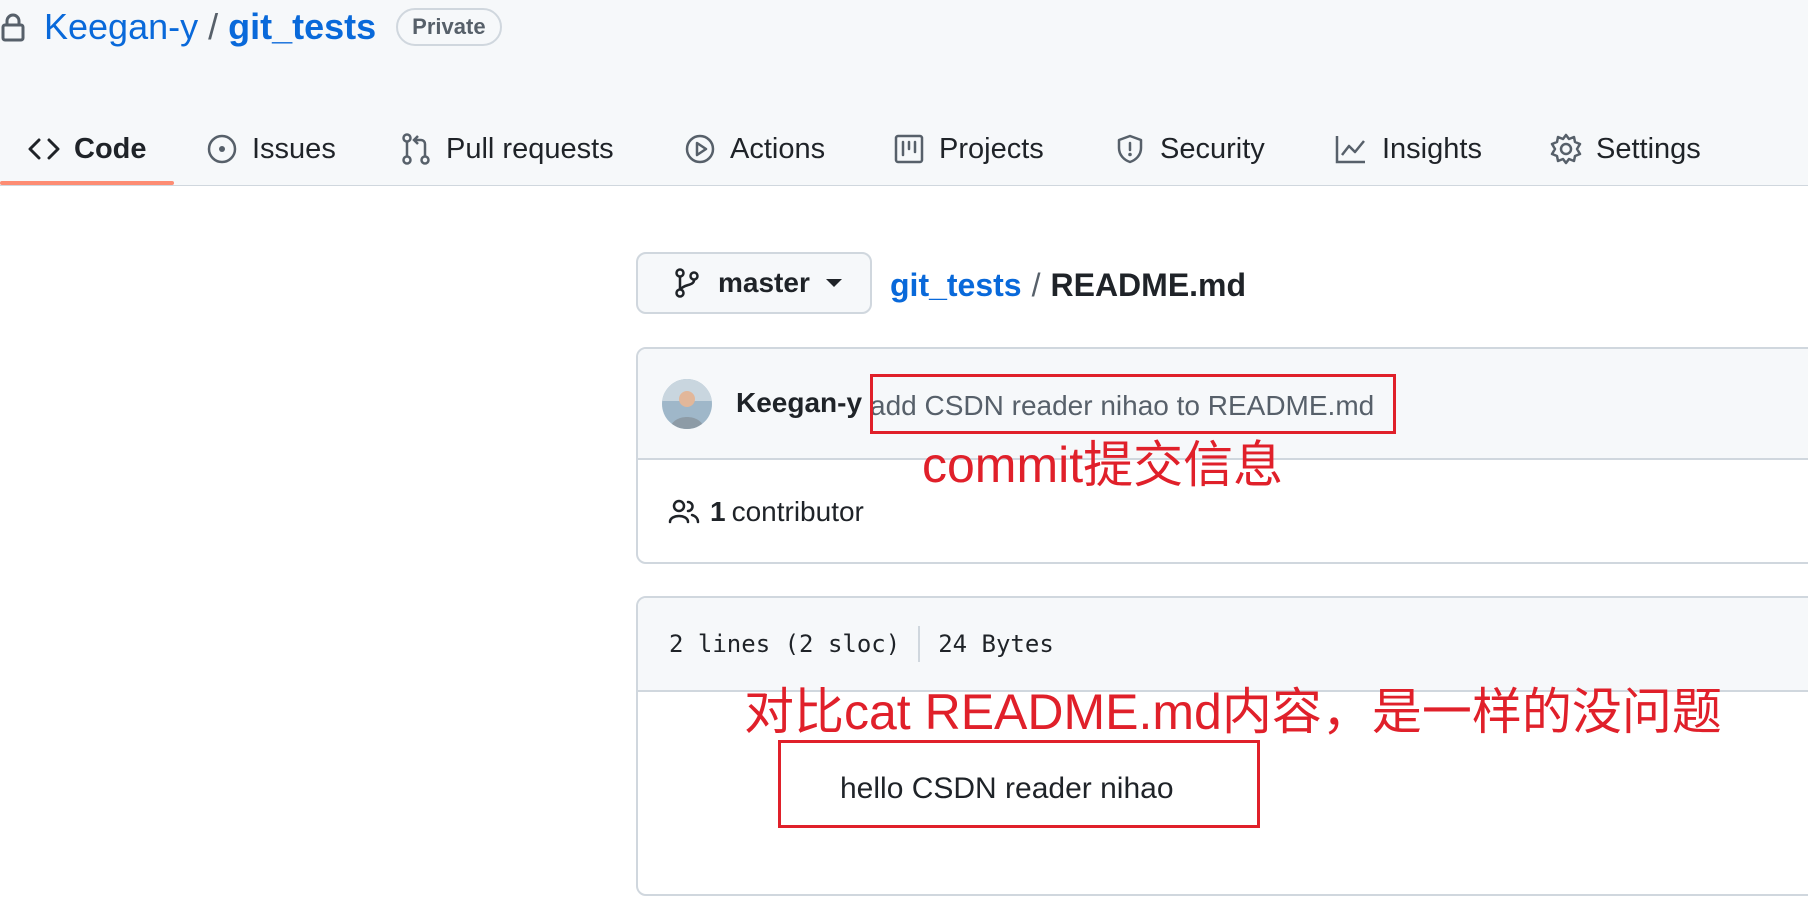 Image resolution: width=1808 pixels, height=910 pixels. What do you see at coordinates (1350, 150) in the screenshot?
I see `graph-icon` at bounding box center [1350, 150].